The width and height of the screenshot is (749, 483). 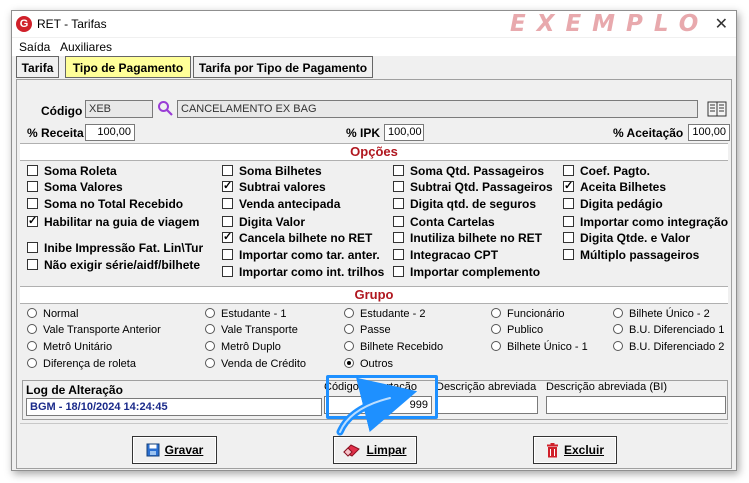 What do you see at coordinates (464, 204) in the screenshot?
I see `opt-digita-qtd-seguros: Digita qtd. de seguros` at bounding box center [464, 204].